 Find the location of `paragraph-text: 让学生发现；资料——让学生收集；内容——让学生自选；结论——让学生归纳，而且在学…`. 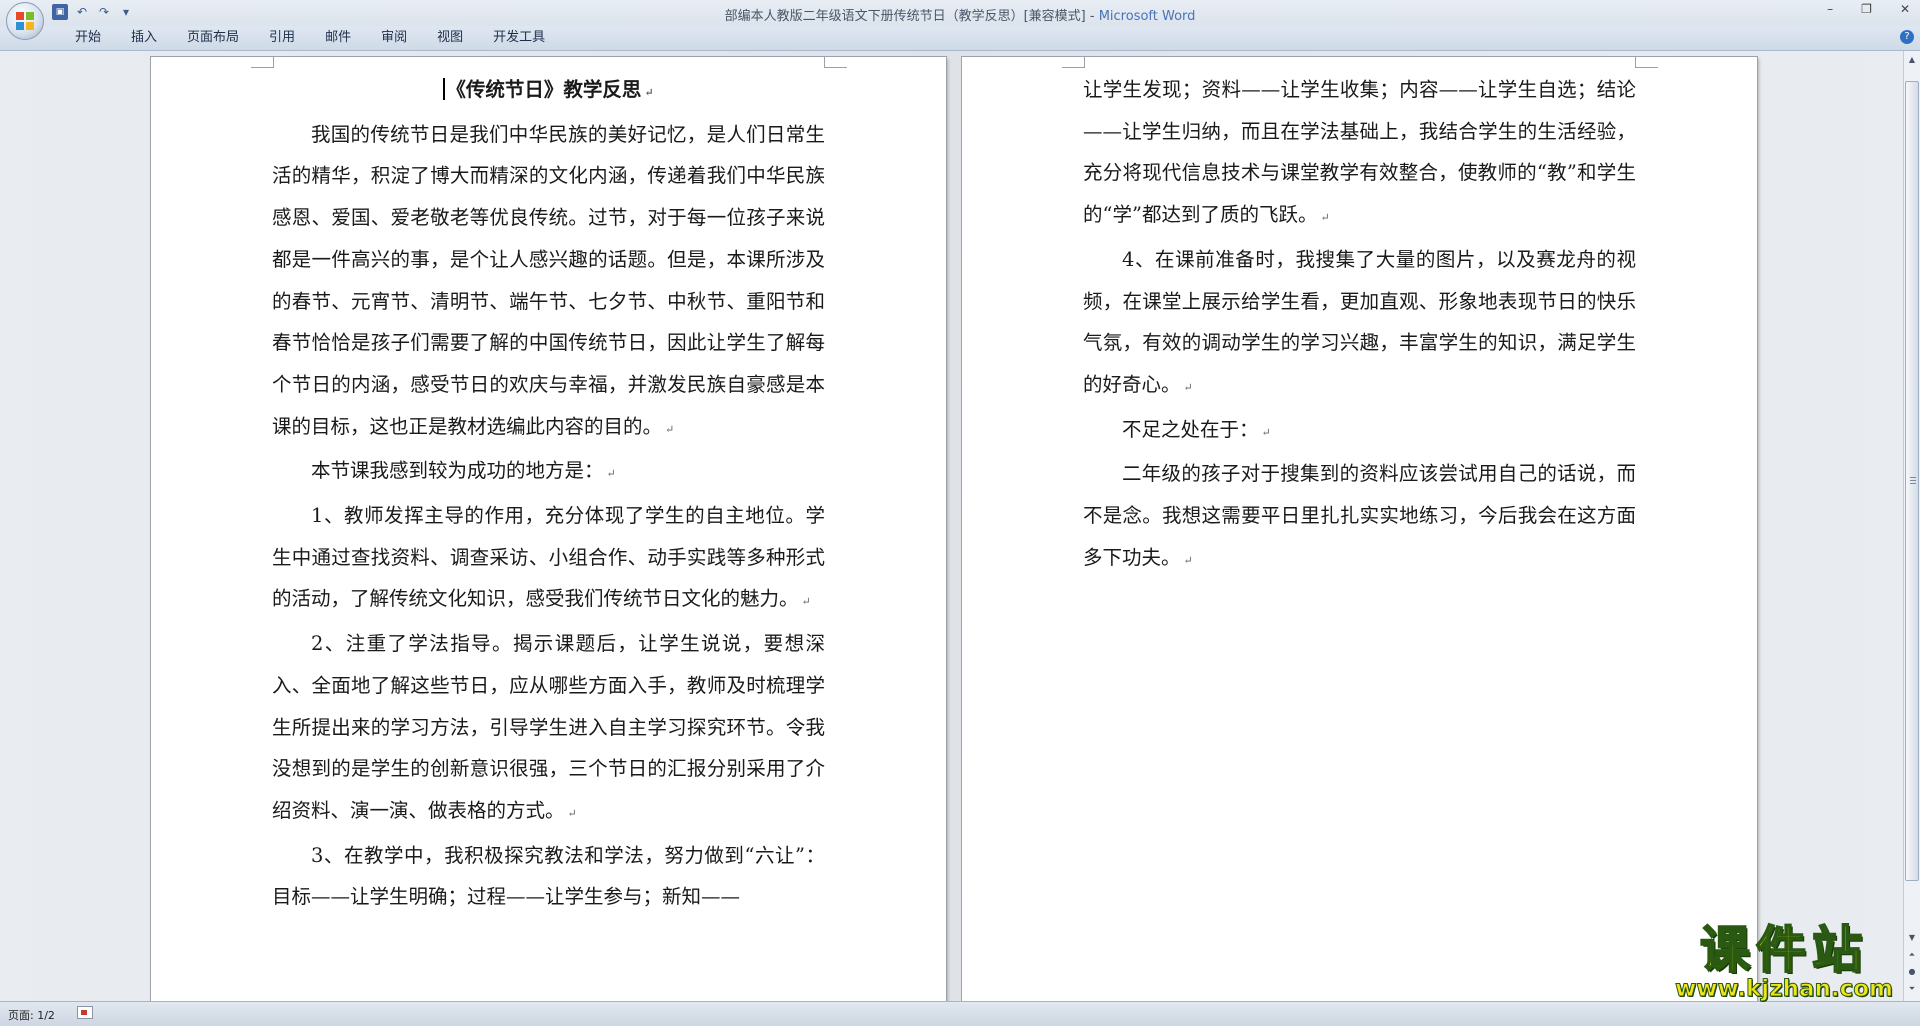

paragraph-text: 让学生发现；资料——让学生收集；内容——让学生自选；结论——让学生归纳，而且在学… is located at coordinates (1359, 152).